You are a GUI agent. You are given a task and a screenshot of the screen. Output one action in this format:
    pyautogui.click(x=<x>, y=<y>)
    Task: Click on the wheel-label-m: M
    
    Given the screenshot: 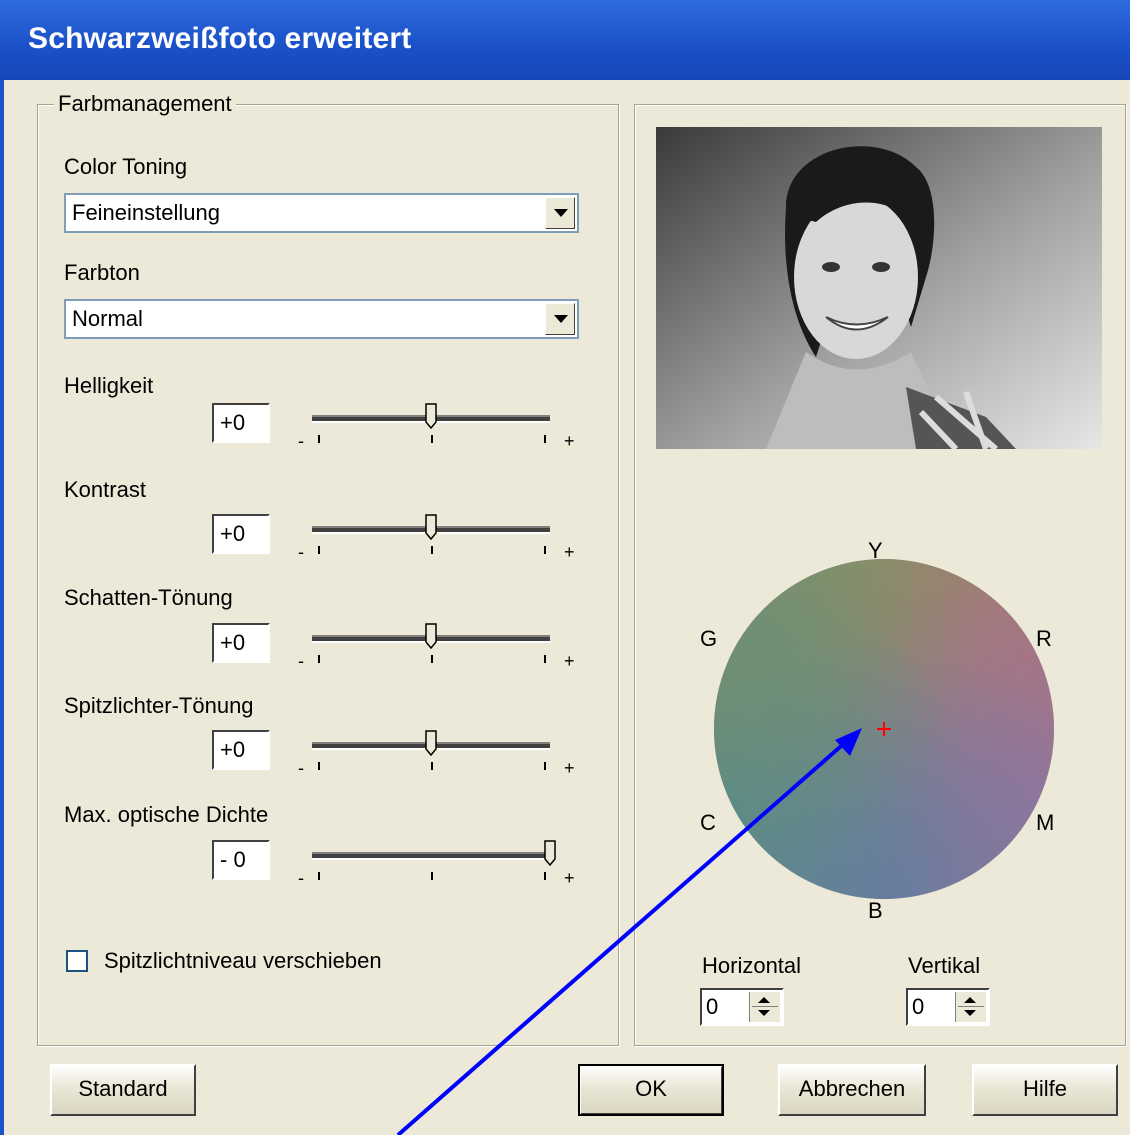 What is the action you would take?
    pyautogui.click(x=1045, y=822)
    